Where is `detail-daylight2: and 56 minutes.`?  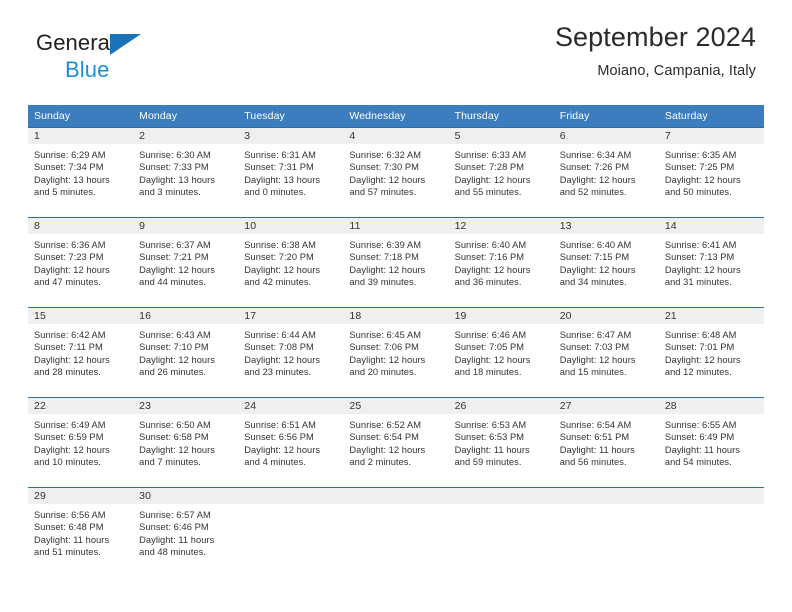
detail-daylight2: and 56 minutes. is located at coordinates (593, 462).